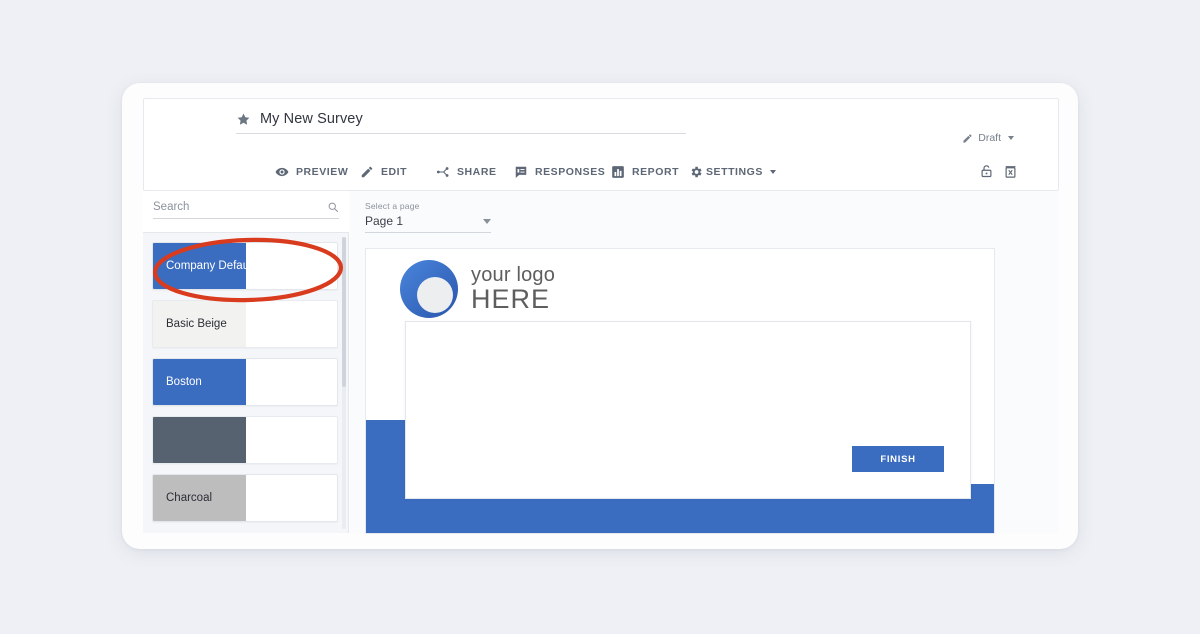  I want to click on tab-edit-label: EDIT, so click(394, 171).